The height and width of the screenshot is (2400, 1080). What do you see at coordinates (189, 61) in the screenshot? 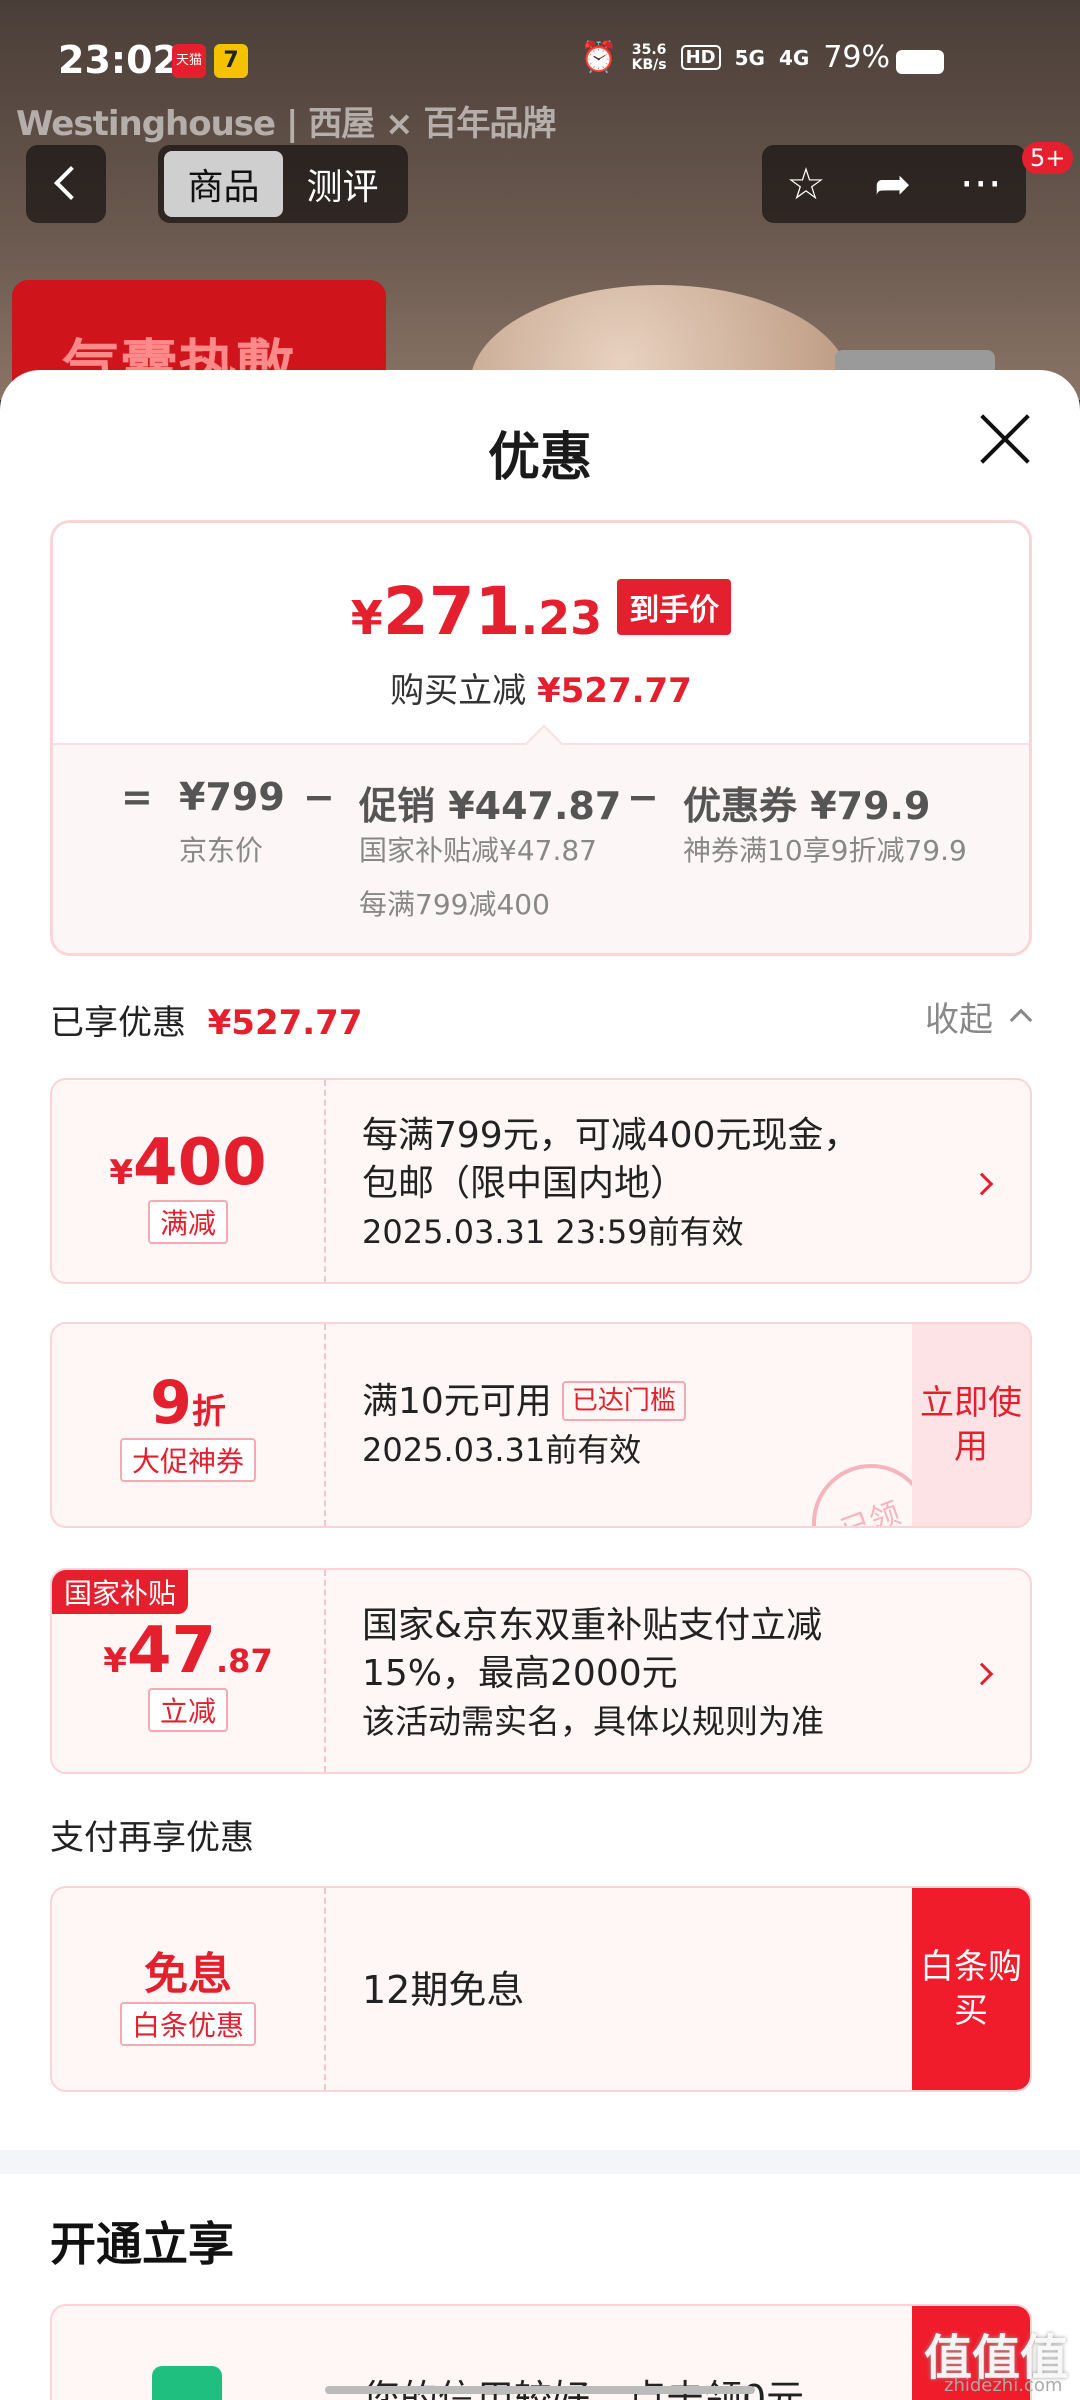
I see `tmall-app-icon: 天猫` at bounding box center [189, 61].